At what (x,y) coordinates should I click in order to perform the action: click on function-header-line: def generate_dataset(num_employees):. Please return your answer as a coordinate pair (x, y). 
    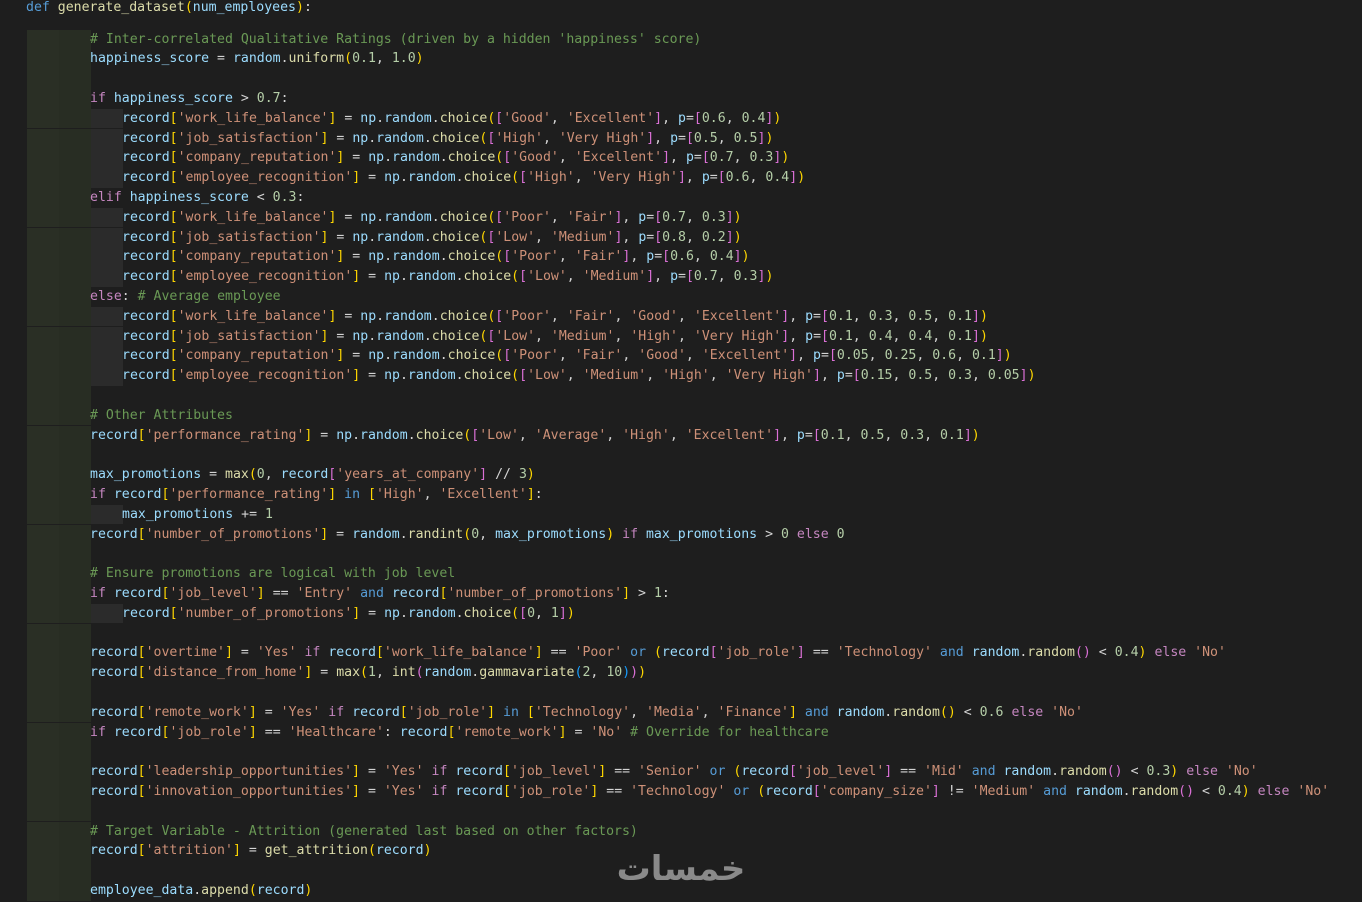
    Looking at the image, I should click on (681, 9).